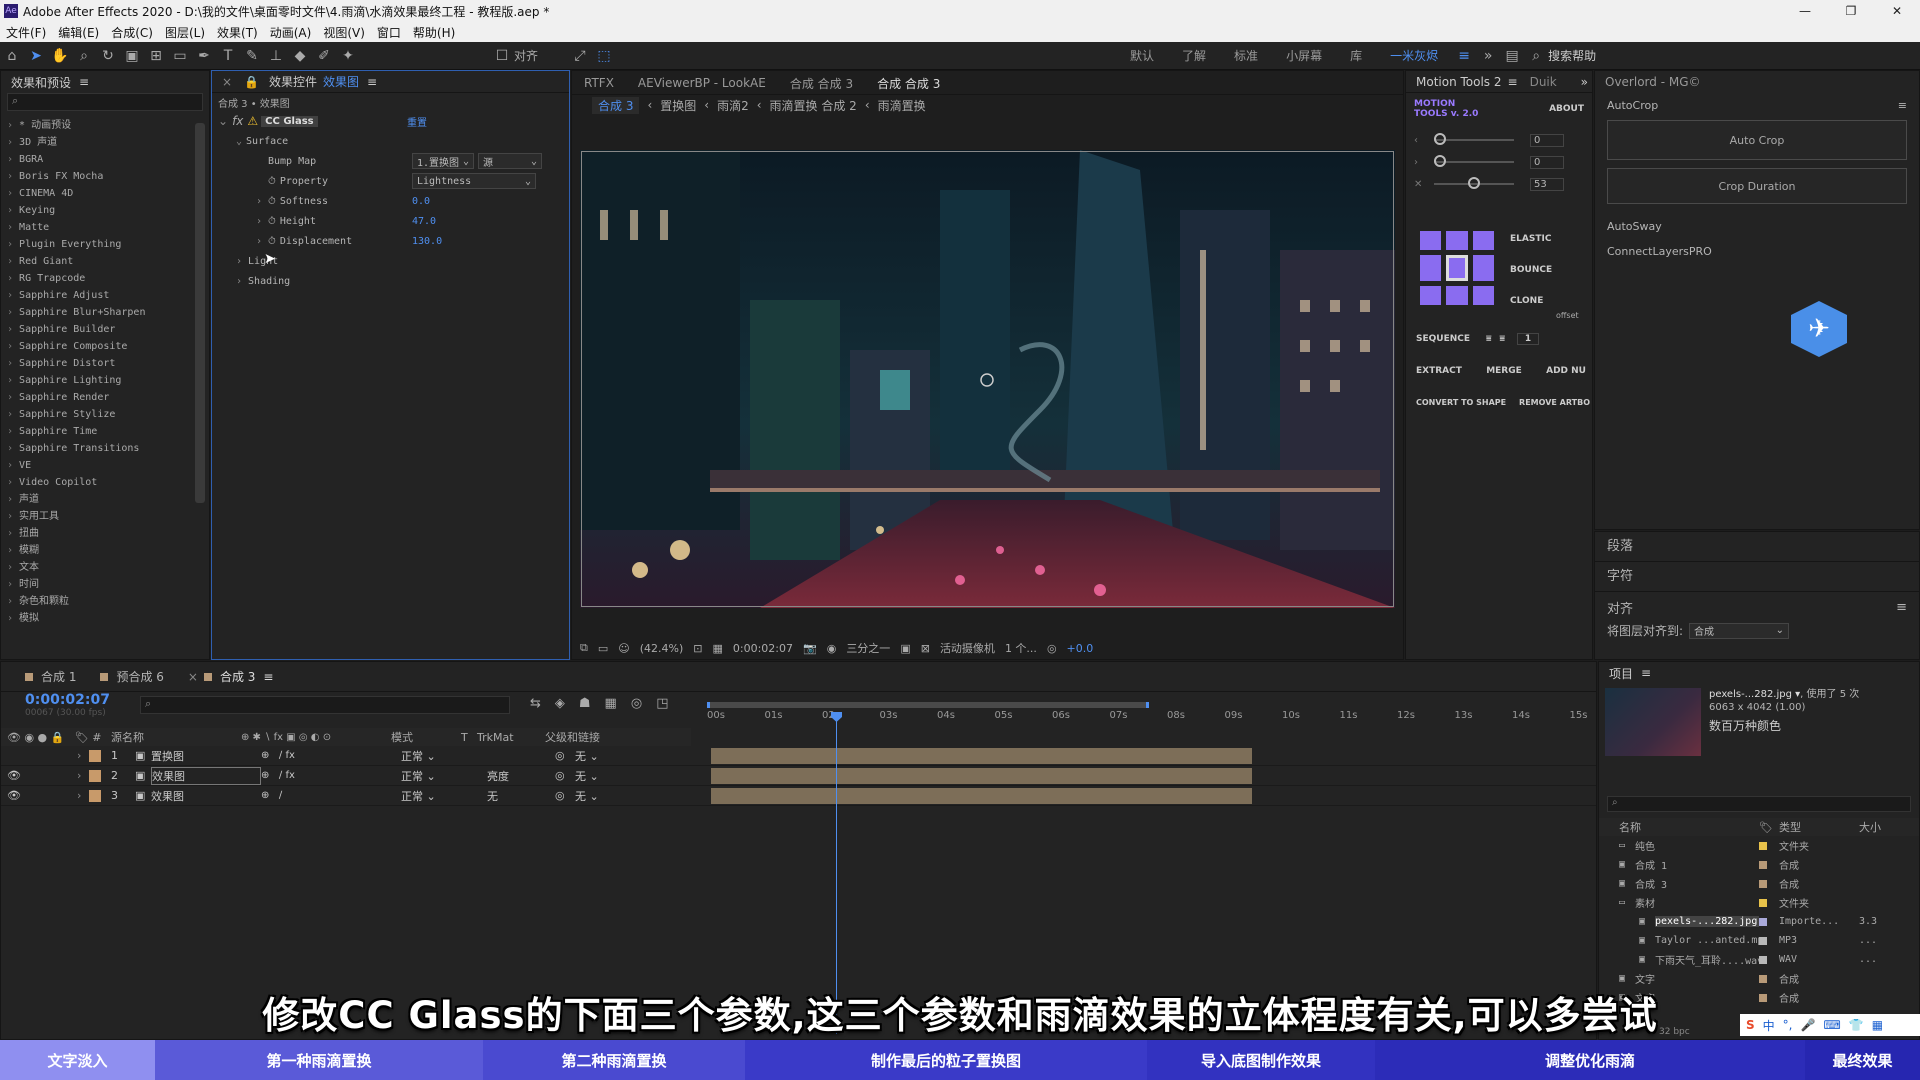  What do you see at coordinates (300, 56) in the screenshot?
I see `eraser-tool-icon: ◆` at bounding box center [300, 56].